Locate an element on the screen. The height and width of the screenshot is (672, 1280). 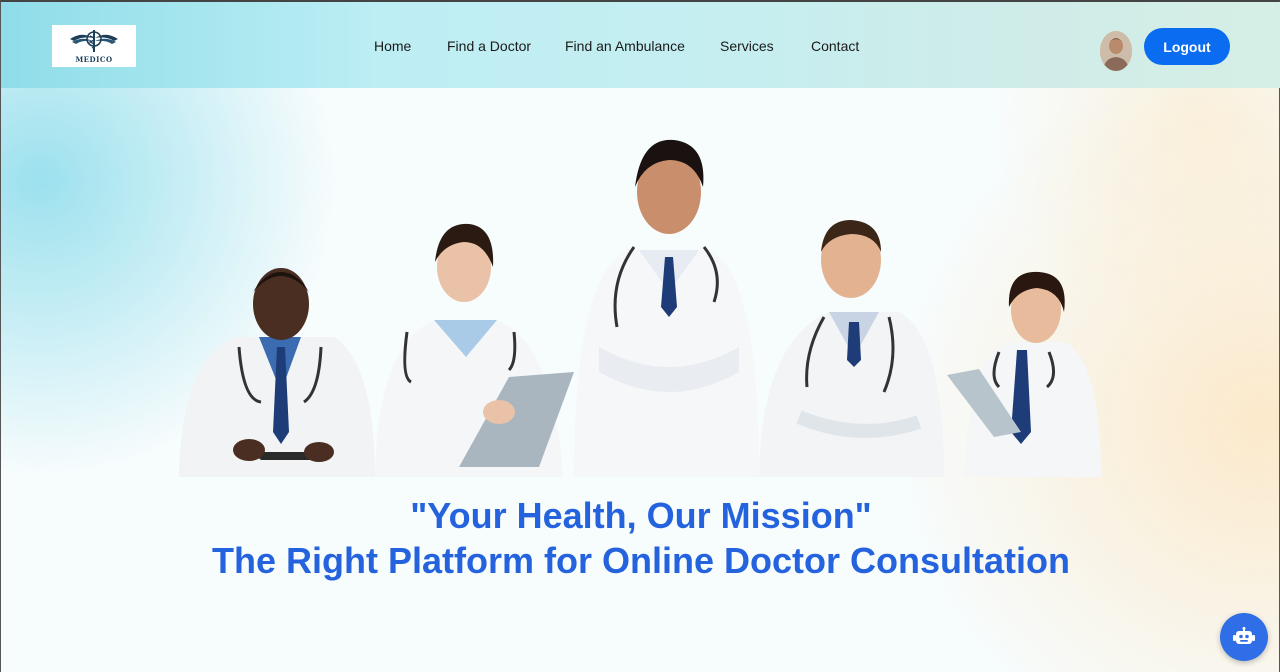
robot-icon is located at coordinates (1244, 635).